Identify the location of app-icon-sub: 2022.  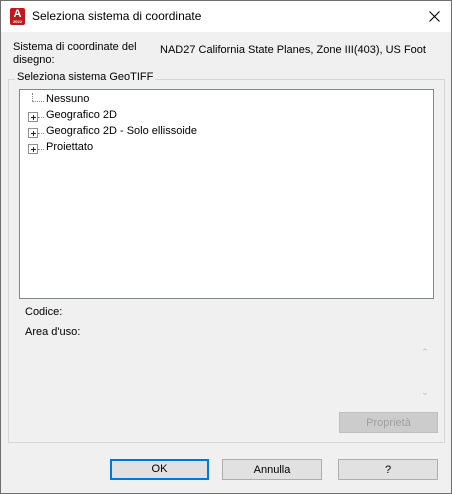
(17, 21).